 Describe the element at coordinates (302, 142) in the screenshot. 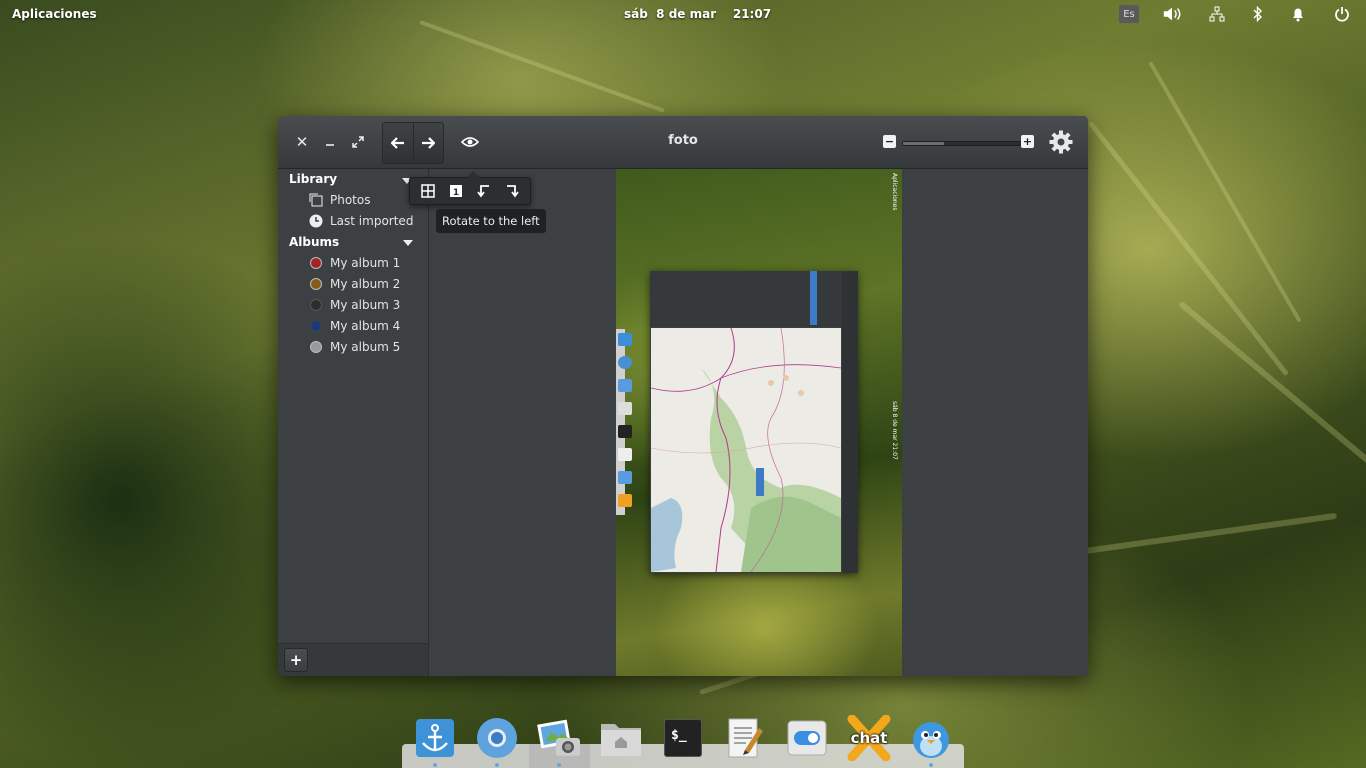

I see `close-button: ✕` at that location.